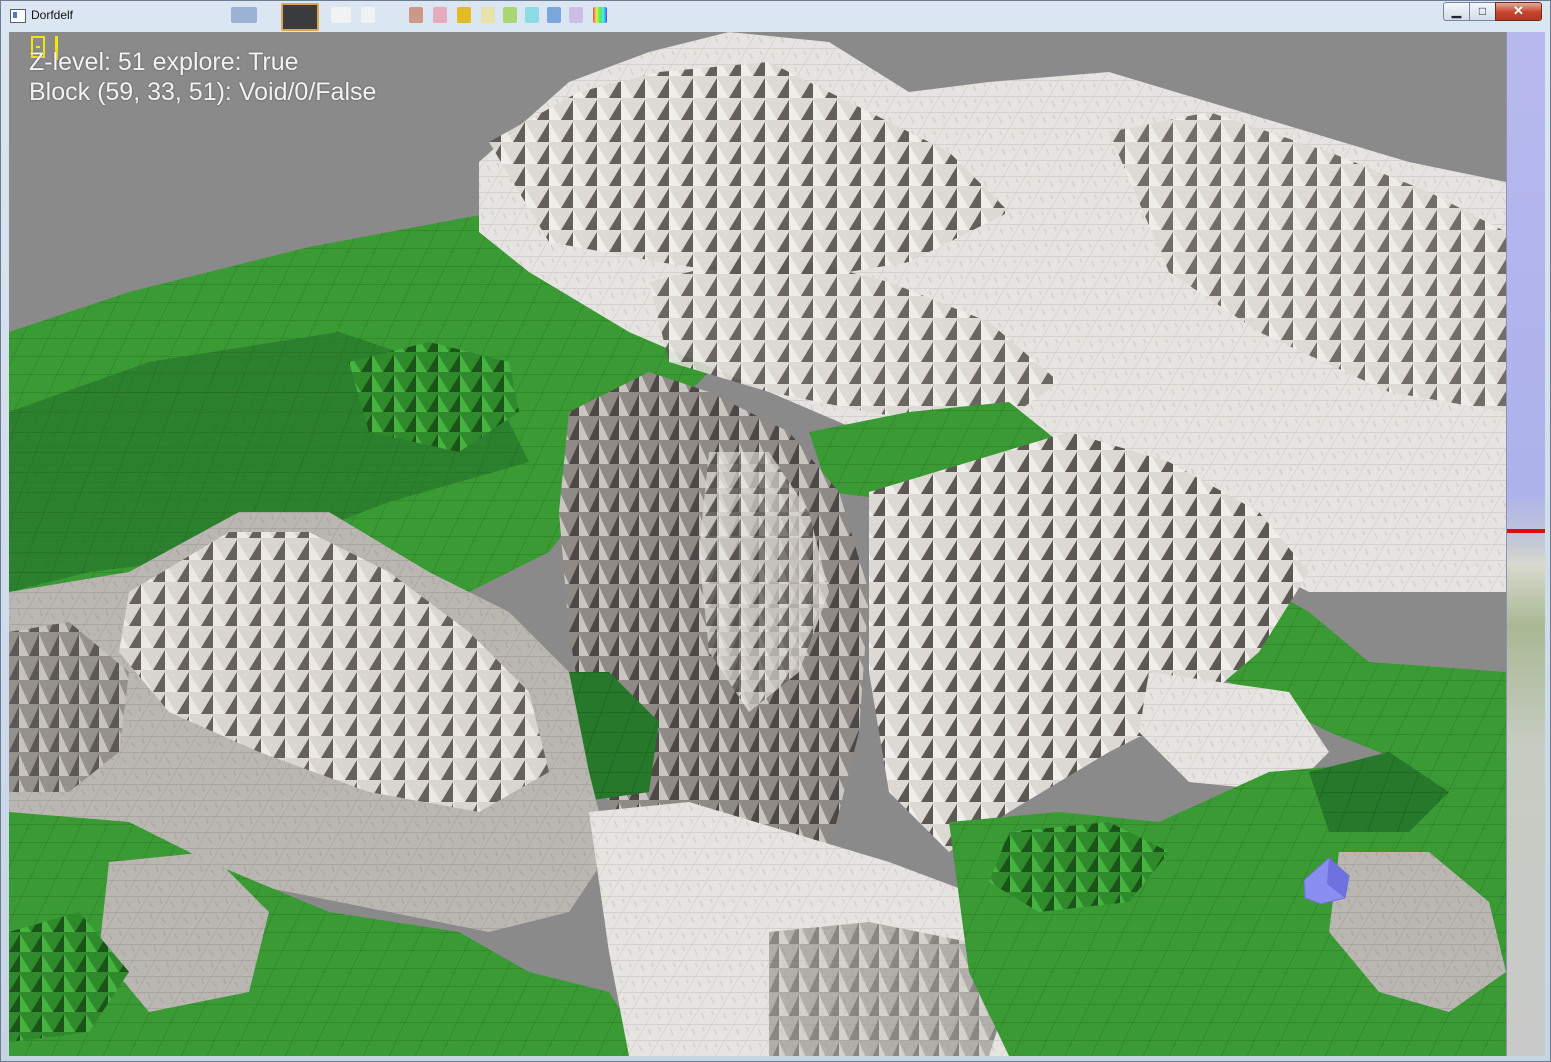 This screenshot has width=1551, height=1062. I want to click on minimize-button: ▁, so click(1456, 11).